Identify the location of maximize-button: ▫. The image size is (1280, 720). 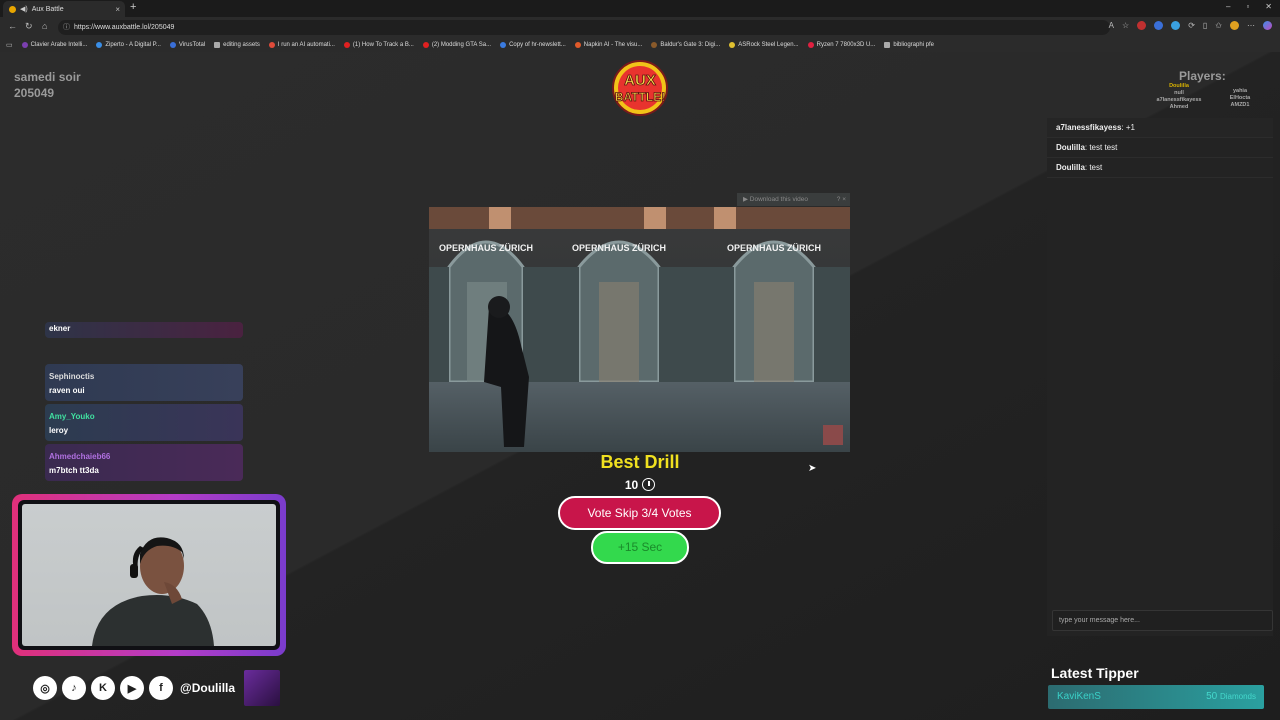
(1247, 6).